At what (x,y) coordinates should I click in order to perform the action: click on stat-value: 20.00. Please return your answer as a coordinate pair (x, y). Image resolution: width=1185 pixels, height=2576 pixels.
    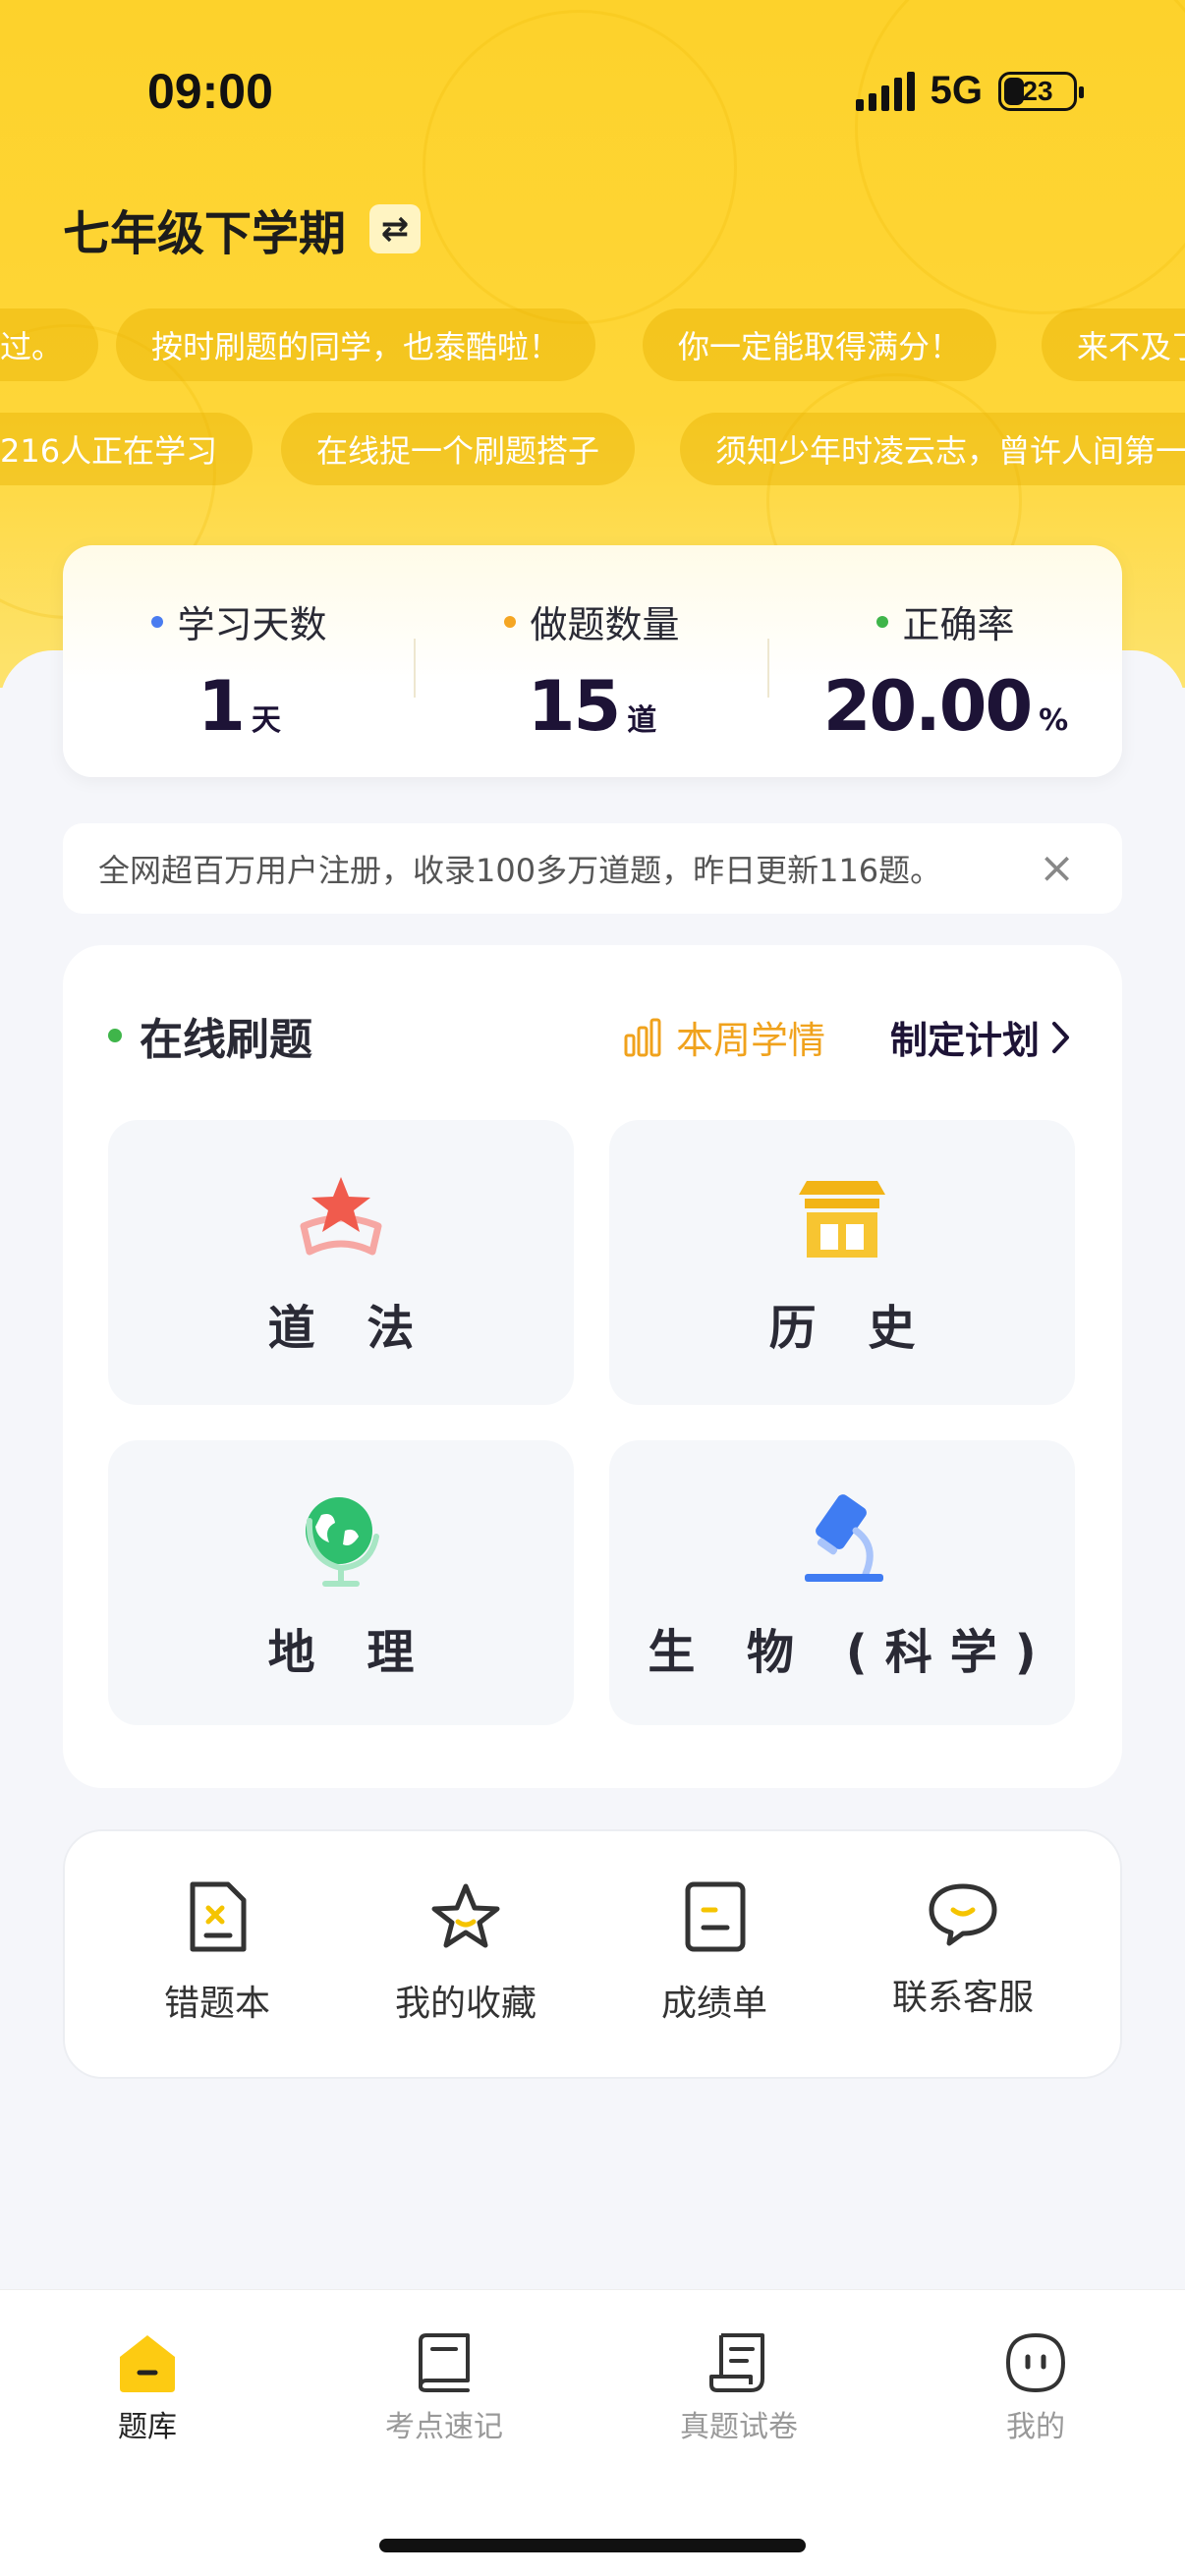
    Looking at the image, I should click on (928, 706).